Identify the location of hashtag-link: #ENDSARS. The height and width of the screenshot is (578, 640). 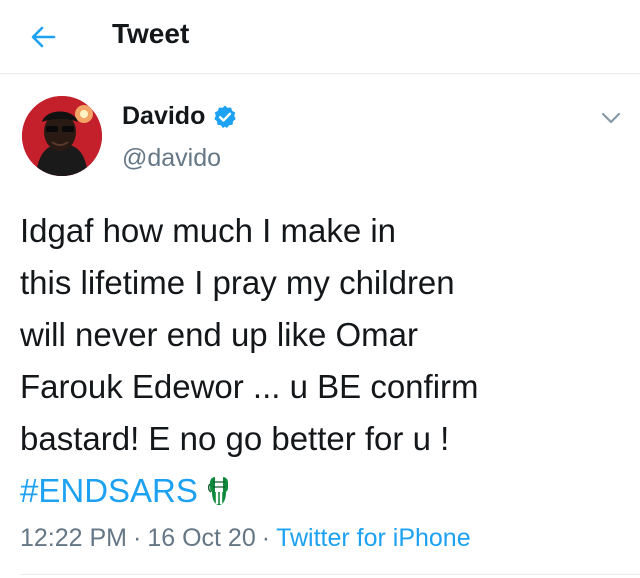
(109, 490).